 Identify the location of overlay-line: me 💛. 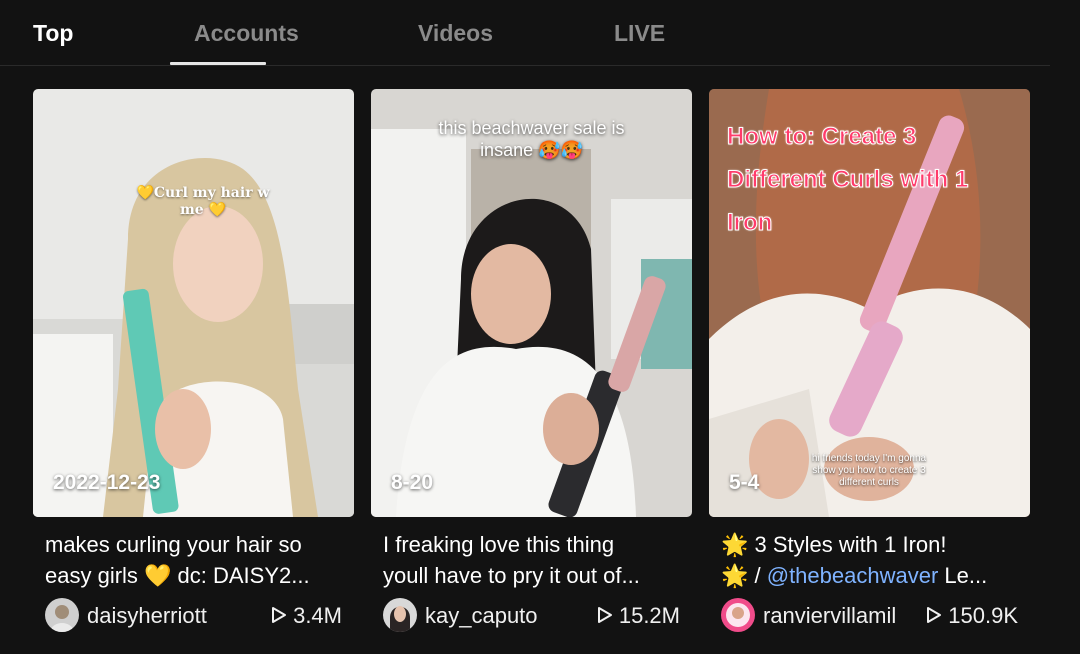
(203, 210).